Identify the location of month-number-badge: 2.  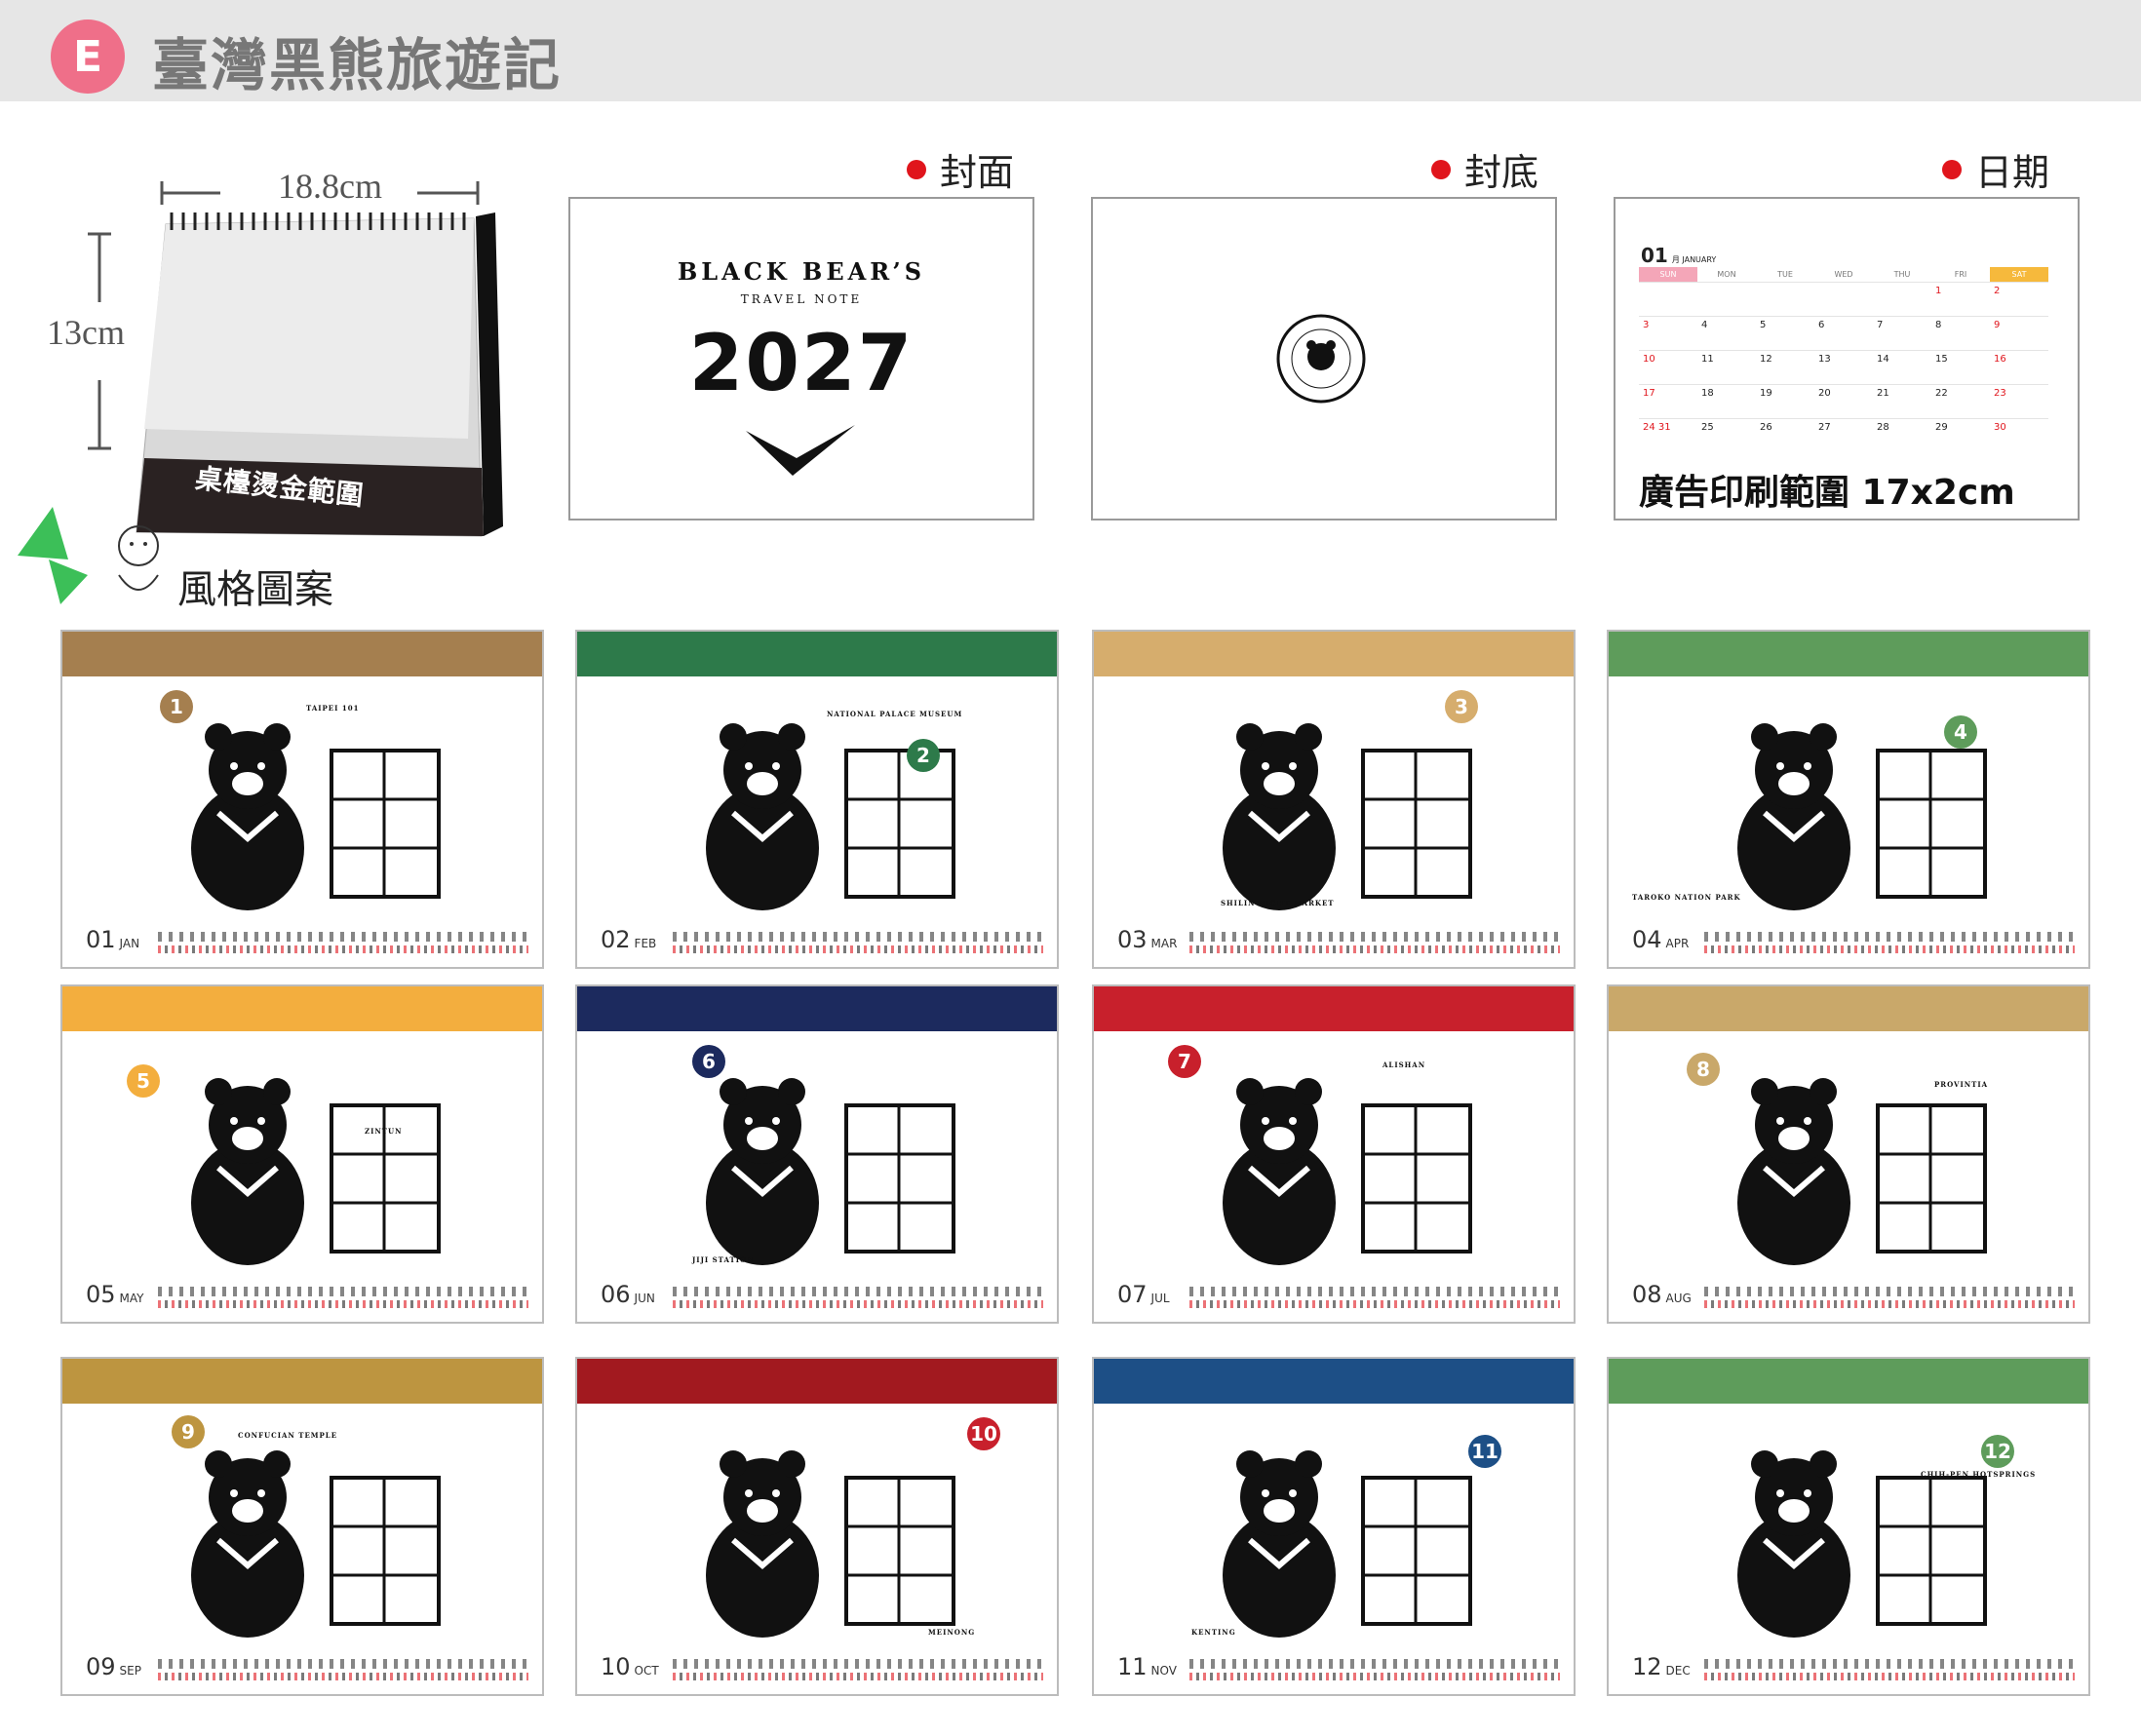
(923, 755).